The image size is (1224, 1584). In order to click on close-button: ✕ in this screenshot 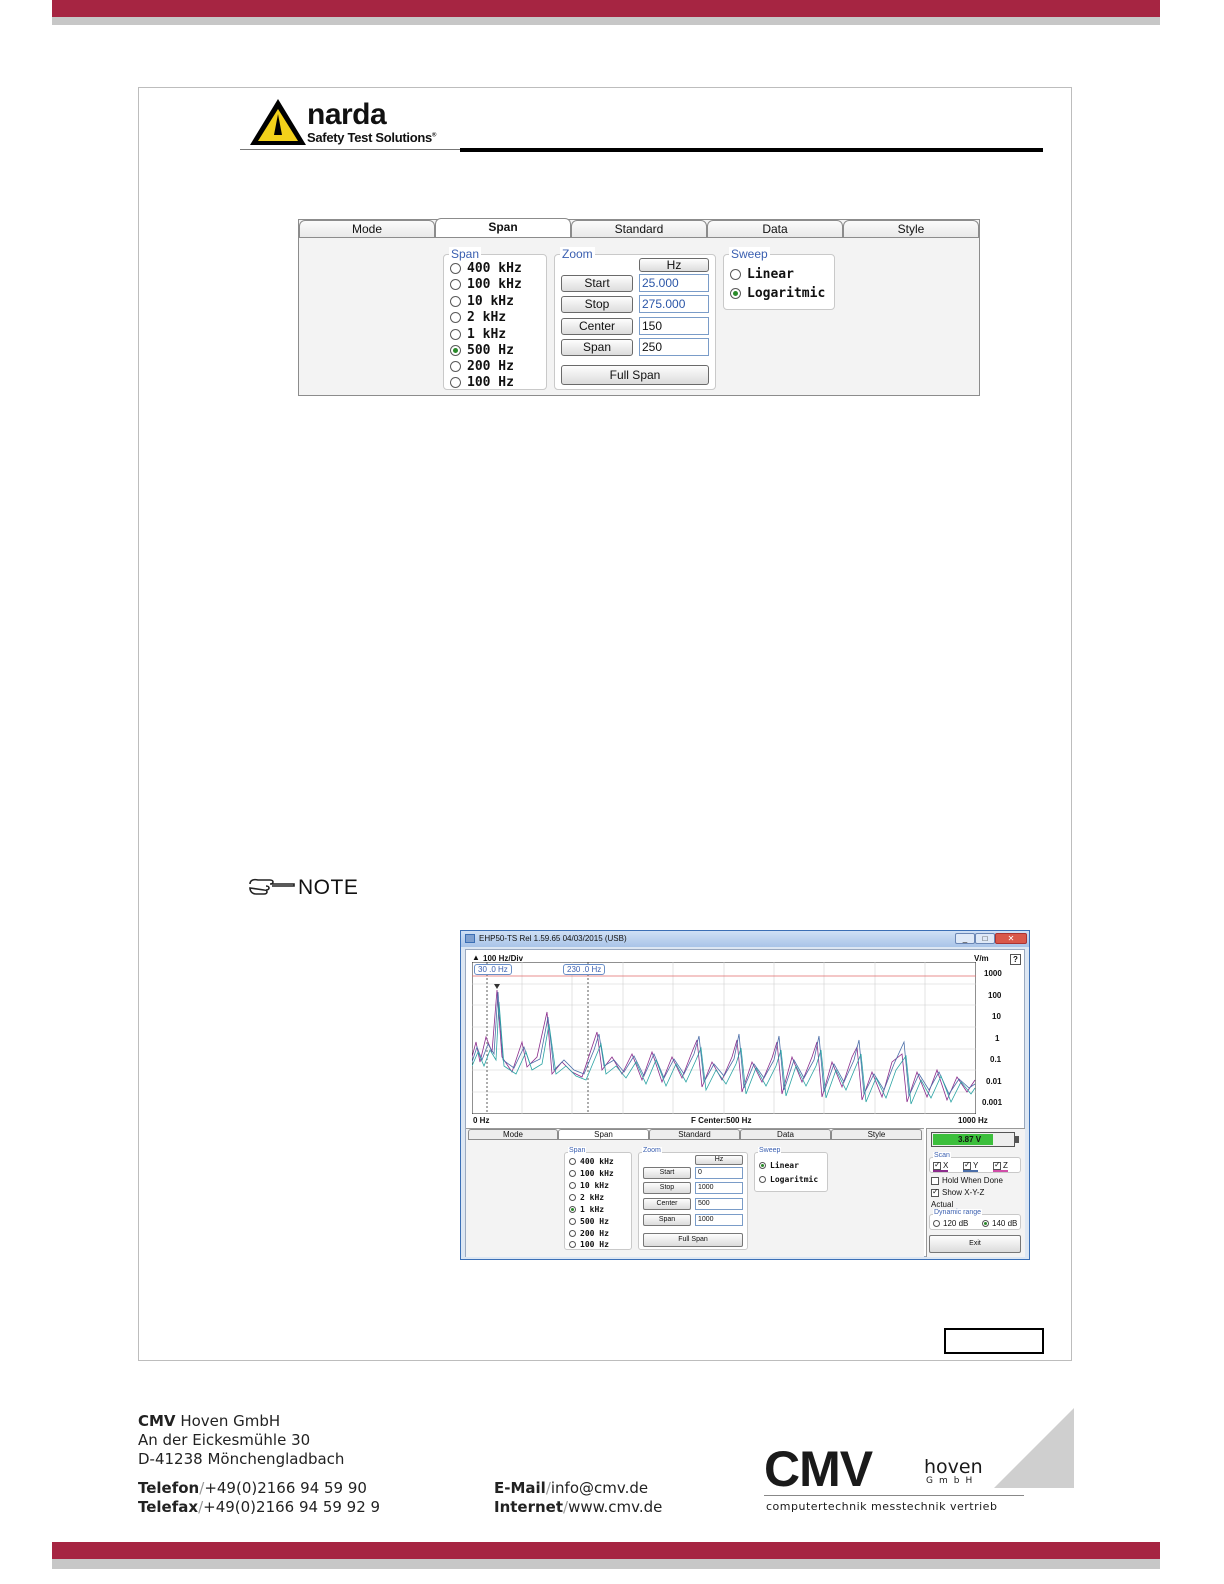, I will do `click(1011, 938)`.